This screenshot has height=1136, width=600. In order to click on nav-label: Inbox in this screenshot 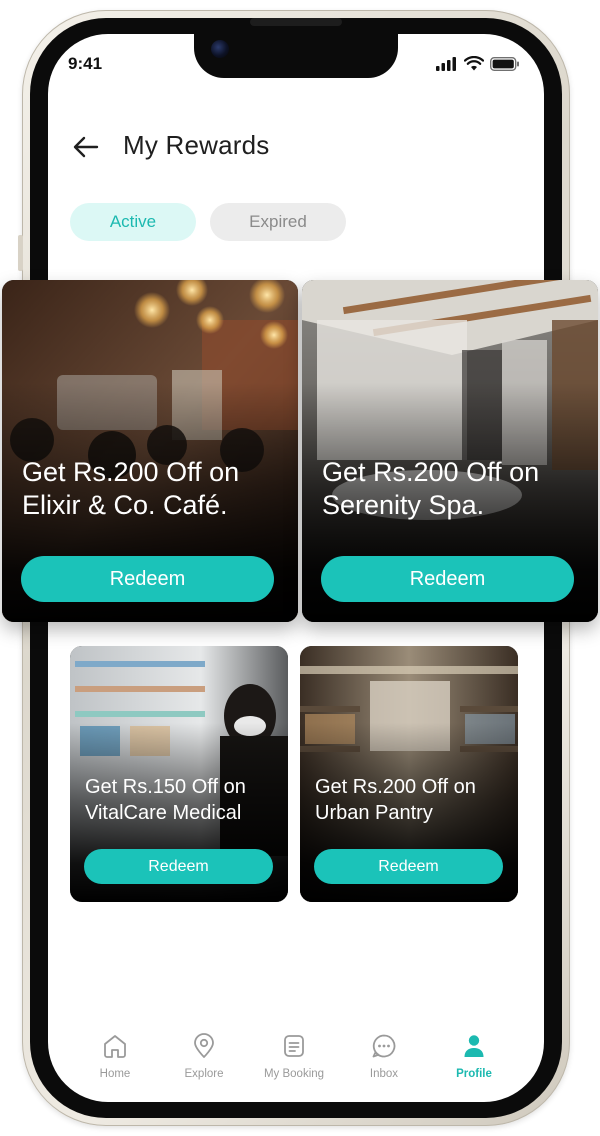, I will do `click(384, 1074)`.